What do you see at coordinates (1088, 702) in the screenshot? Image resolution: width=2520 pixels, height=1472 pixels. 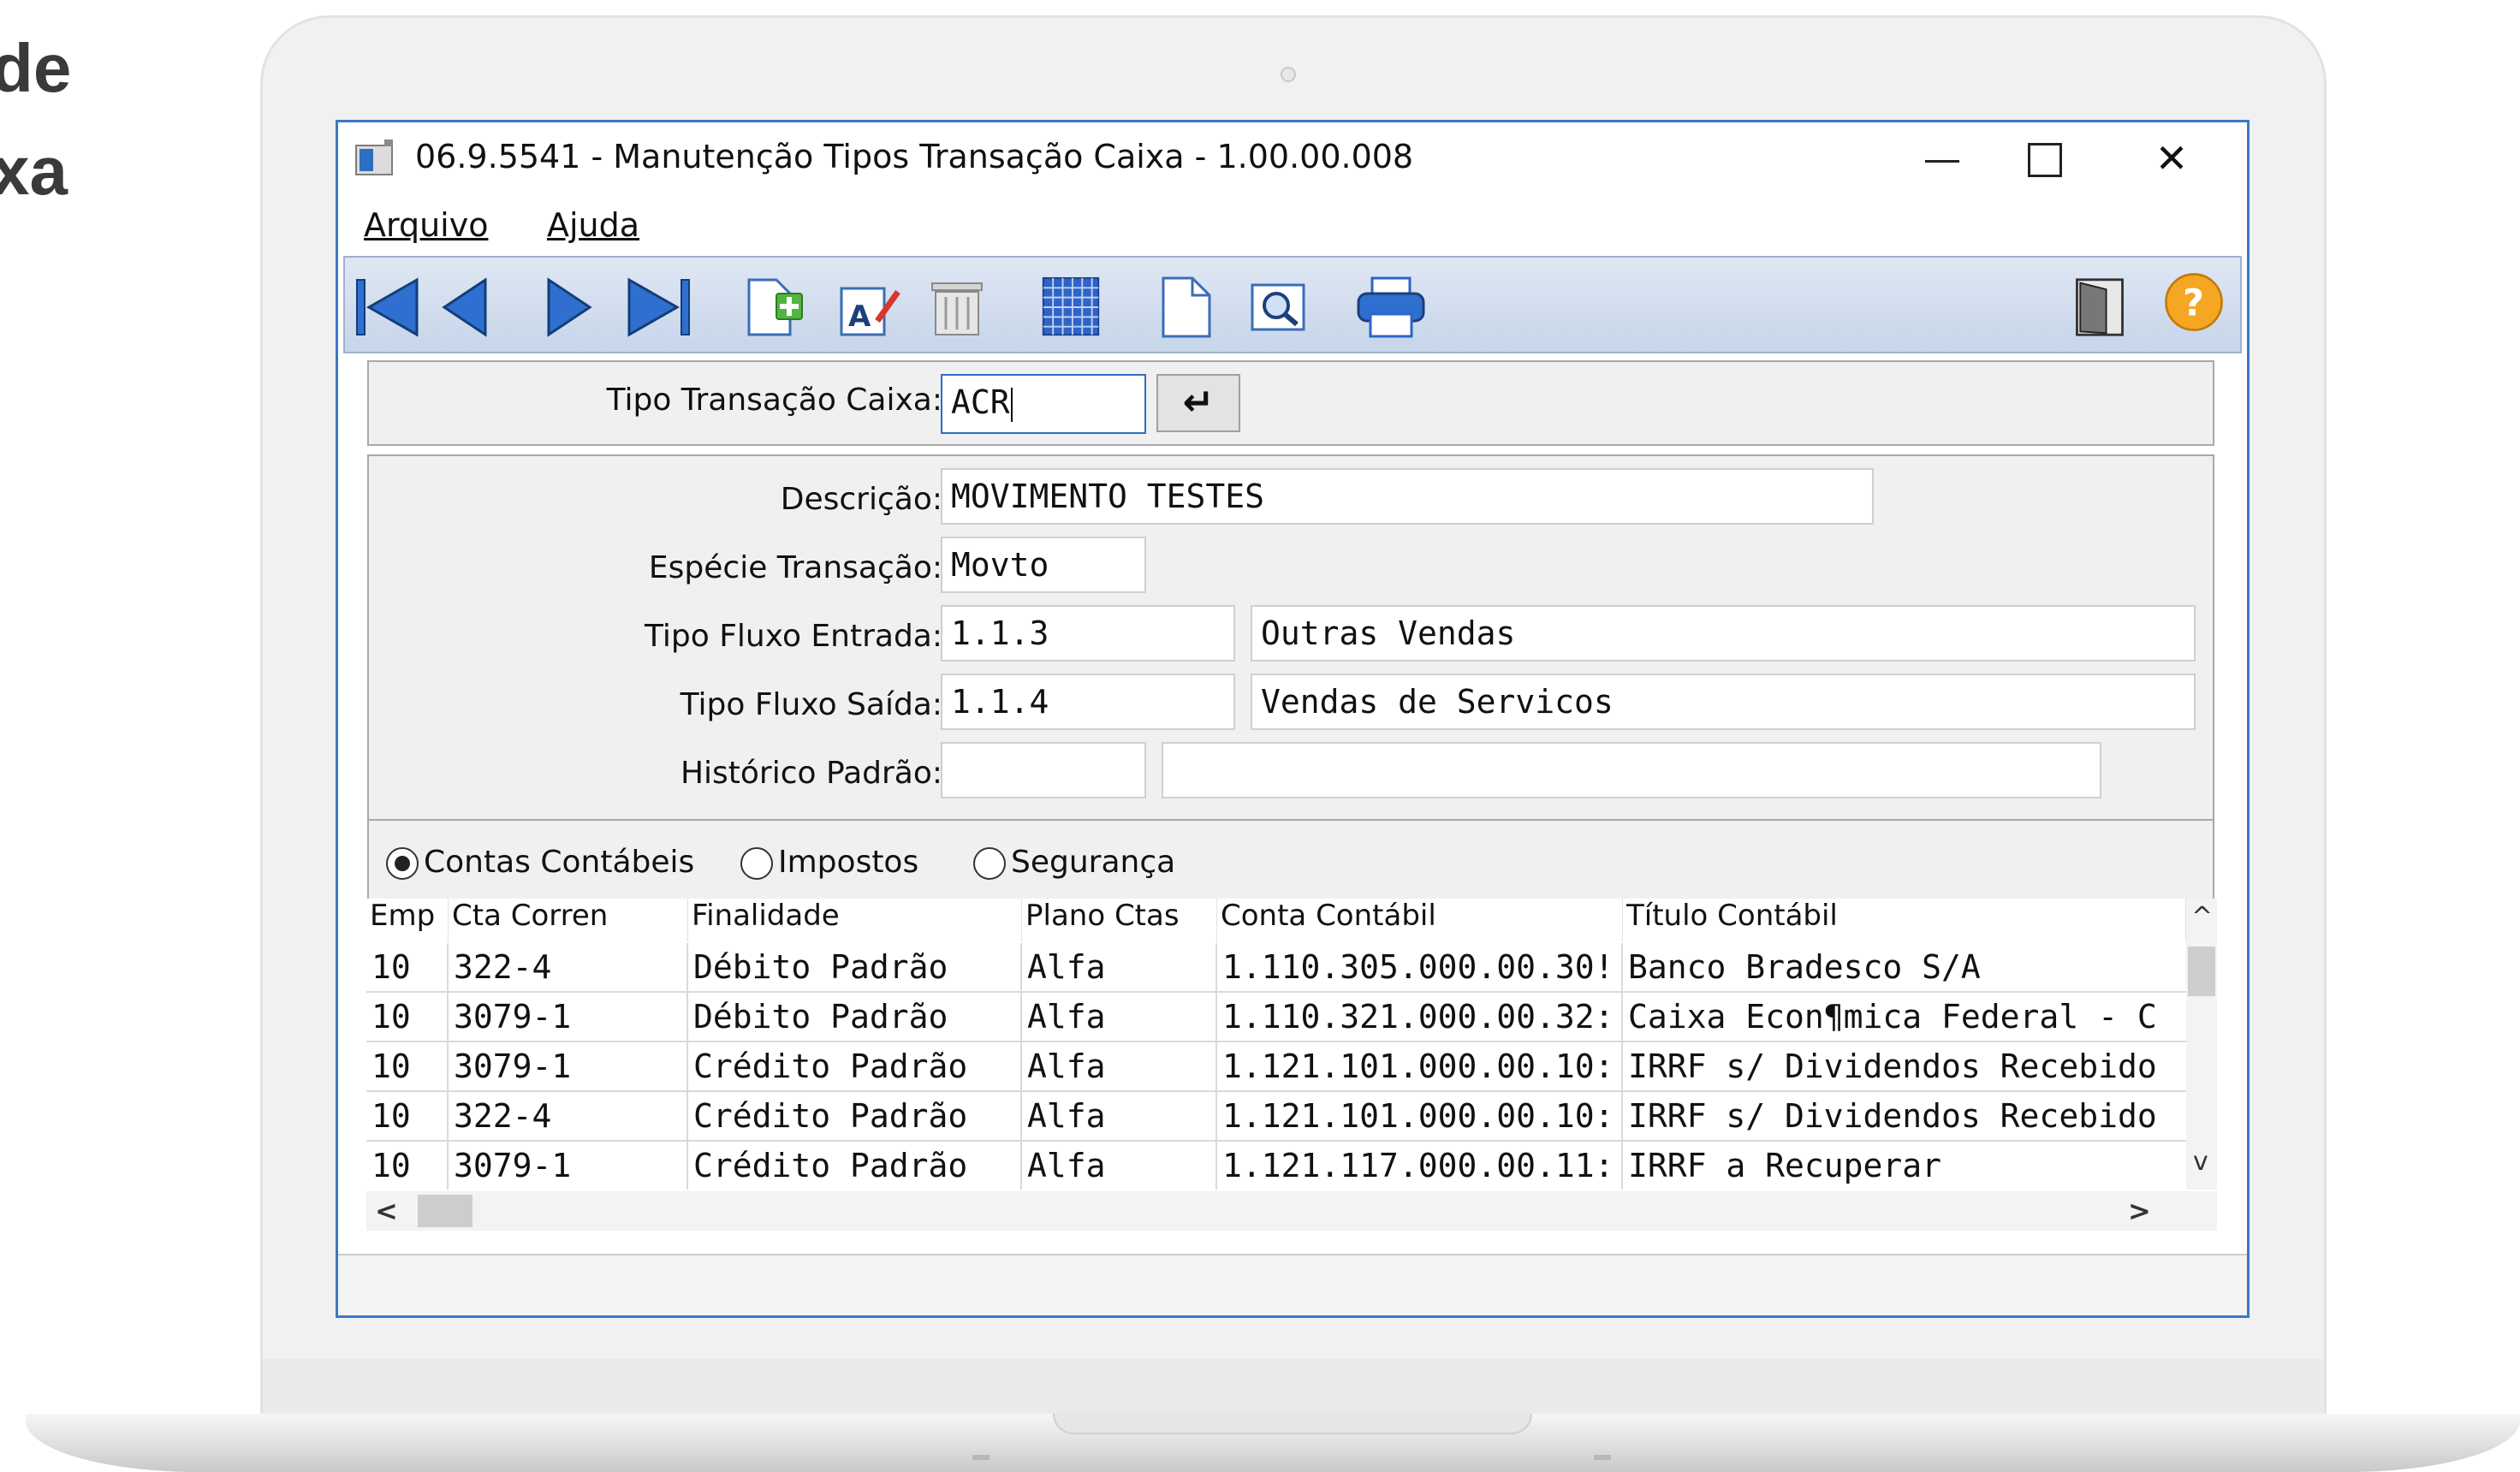 I see `fluxo-saida-code-input: 1.1.4` at bounding box center [1088, 702].